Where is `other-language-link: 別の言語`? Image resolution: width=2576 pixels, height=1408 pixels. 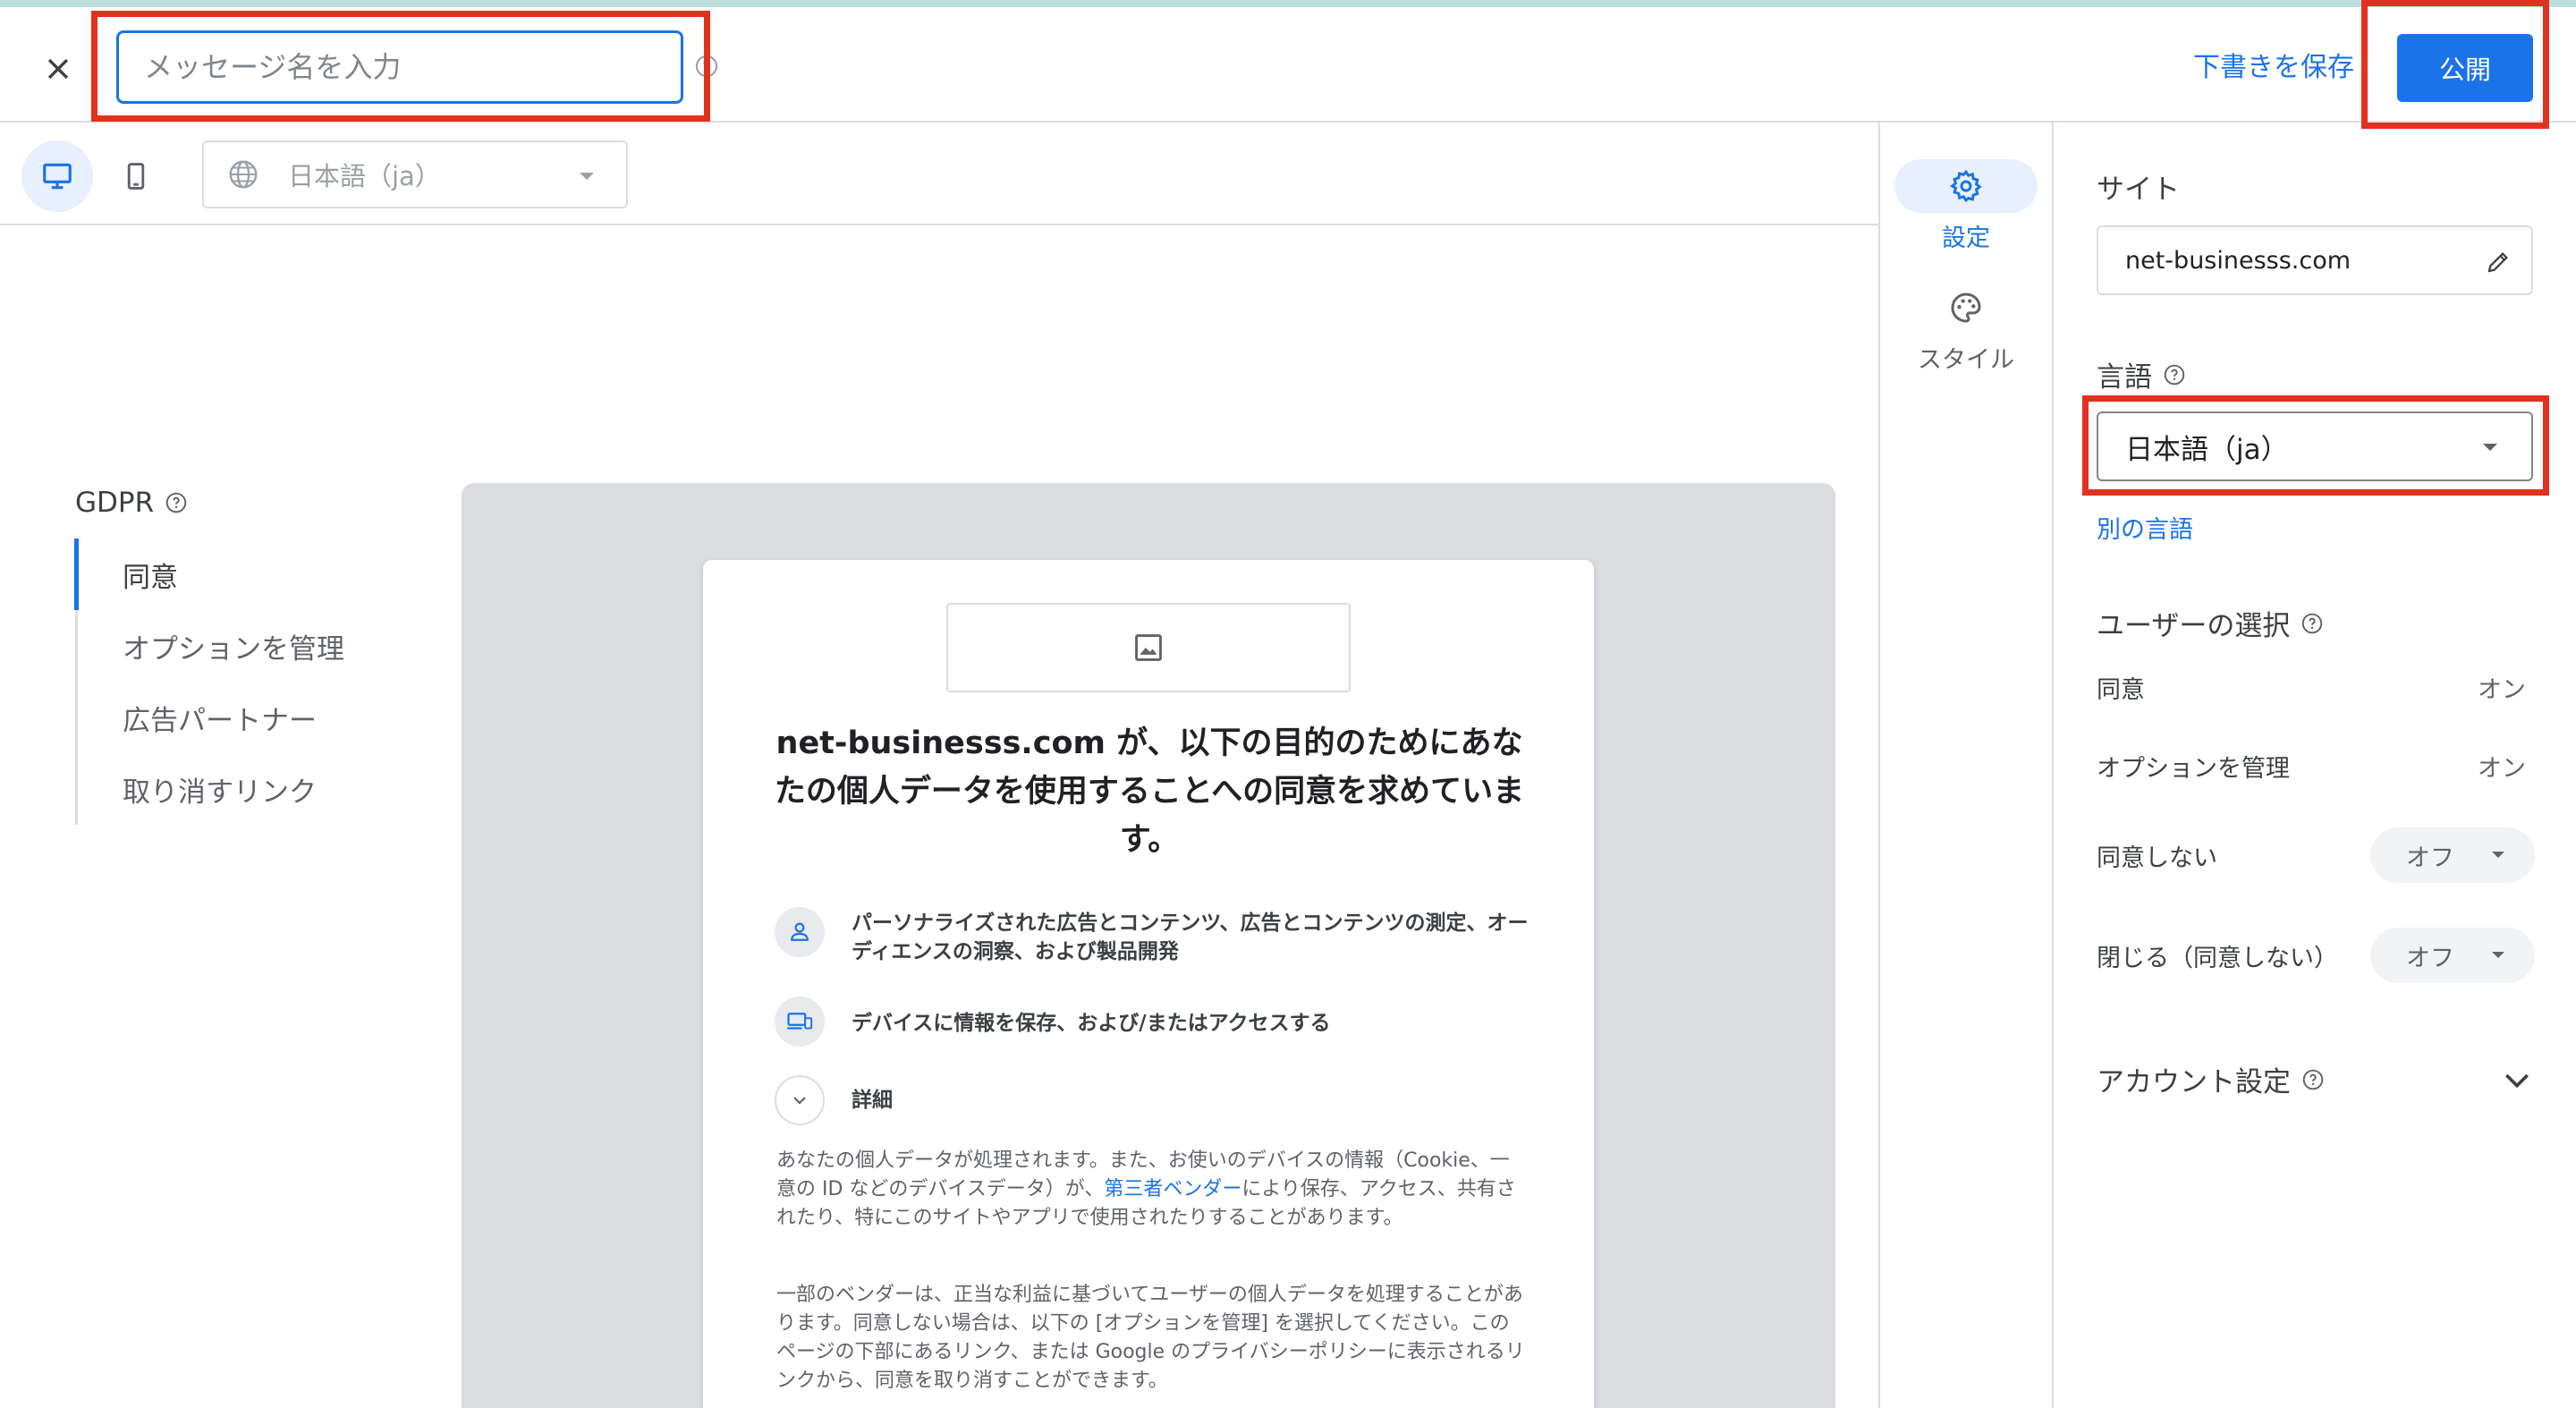 other-language-link: 別の言語 is located at coordinates (2145, 527).